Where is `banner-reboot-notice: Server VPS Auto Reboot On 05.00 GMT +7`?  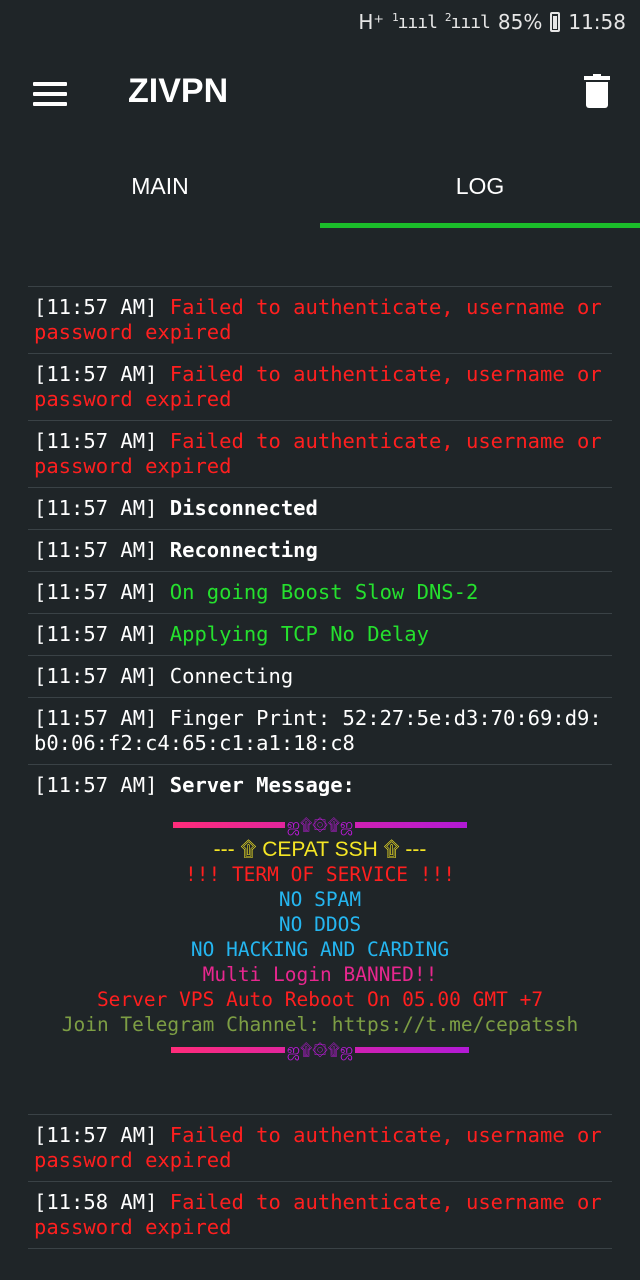
banner-reboot-notice: Server VPS Auto Reboot On 05.00 GMT +7 is located at coordinates (320, 999).